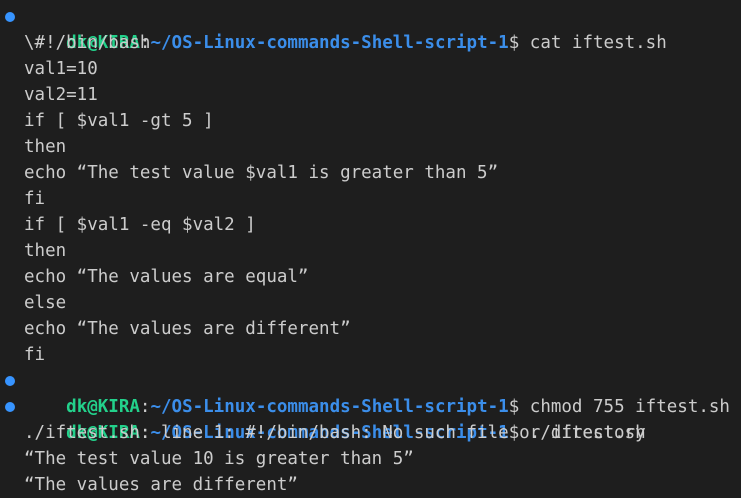  What do you see at coordinates (87, 43) in the screenshot?
I see `output-line: \#!/bin/bash` at bounding box center [87, 43].